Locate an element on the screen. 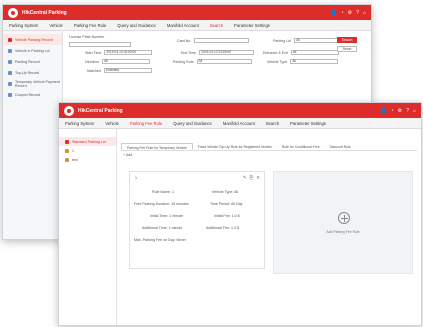 The image size is (423, 327). delete-icon: ✕ is located at coordinates (258, 178).